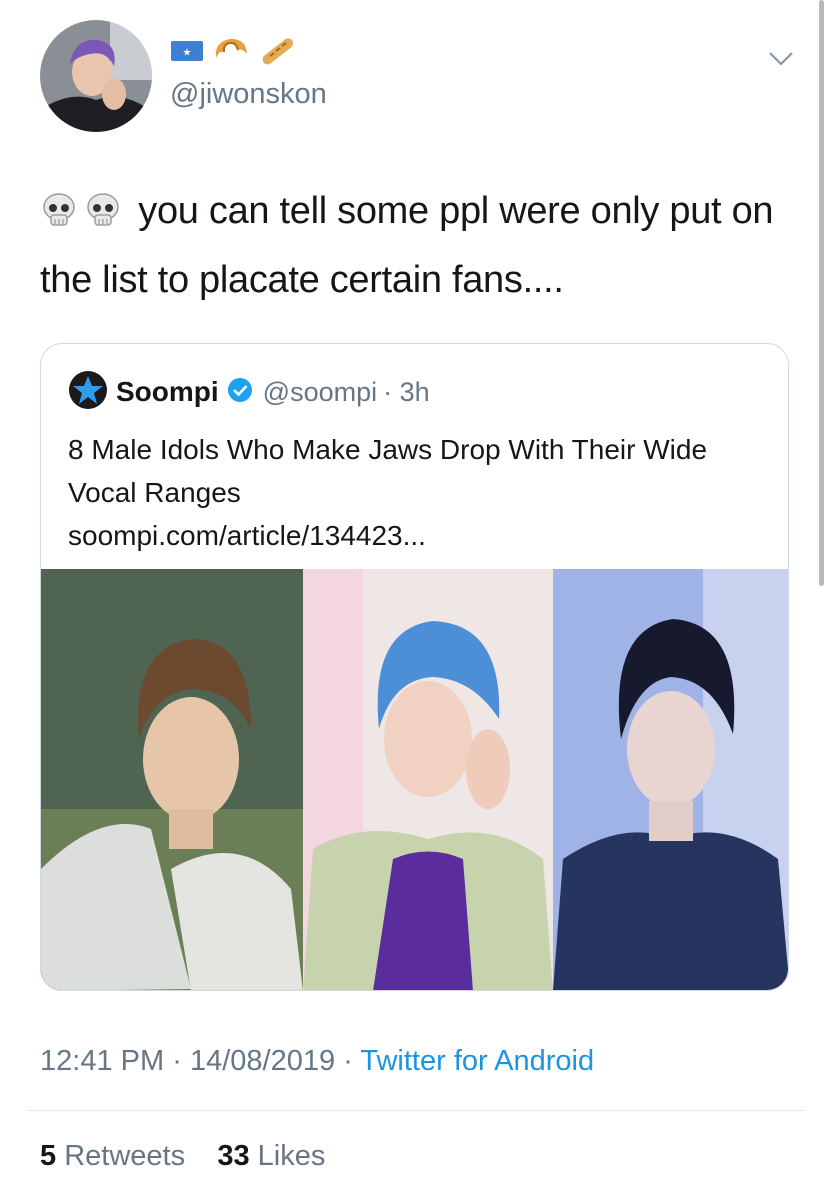 The image size is (831, 1200). Describe the element at coordinates (670, 779) in the screenshot. I see `media-photo-right` at that location.